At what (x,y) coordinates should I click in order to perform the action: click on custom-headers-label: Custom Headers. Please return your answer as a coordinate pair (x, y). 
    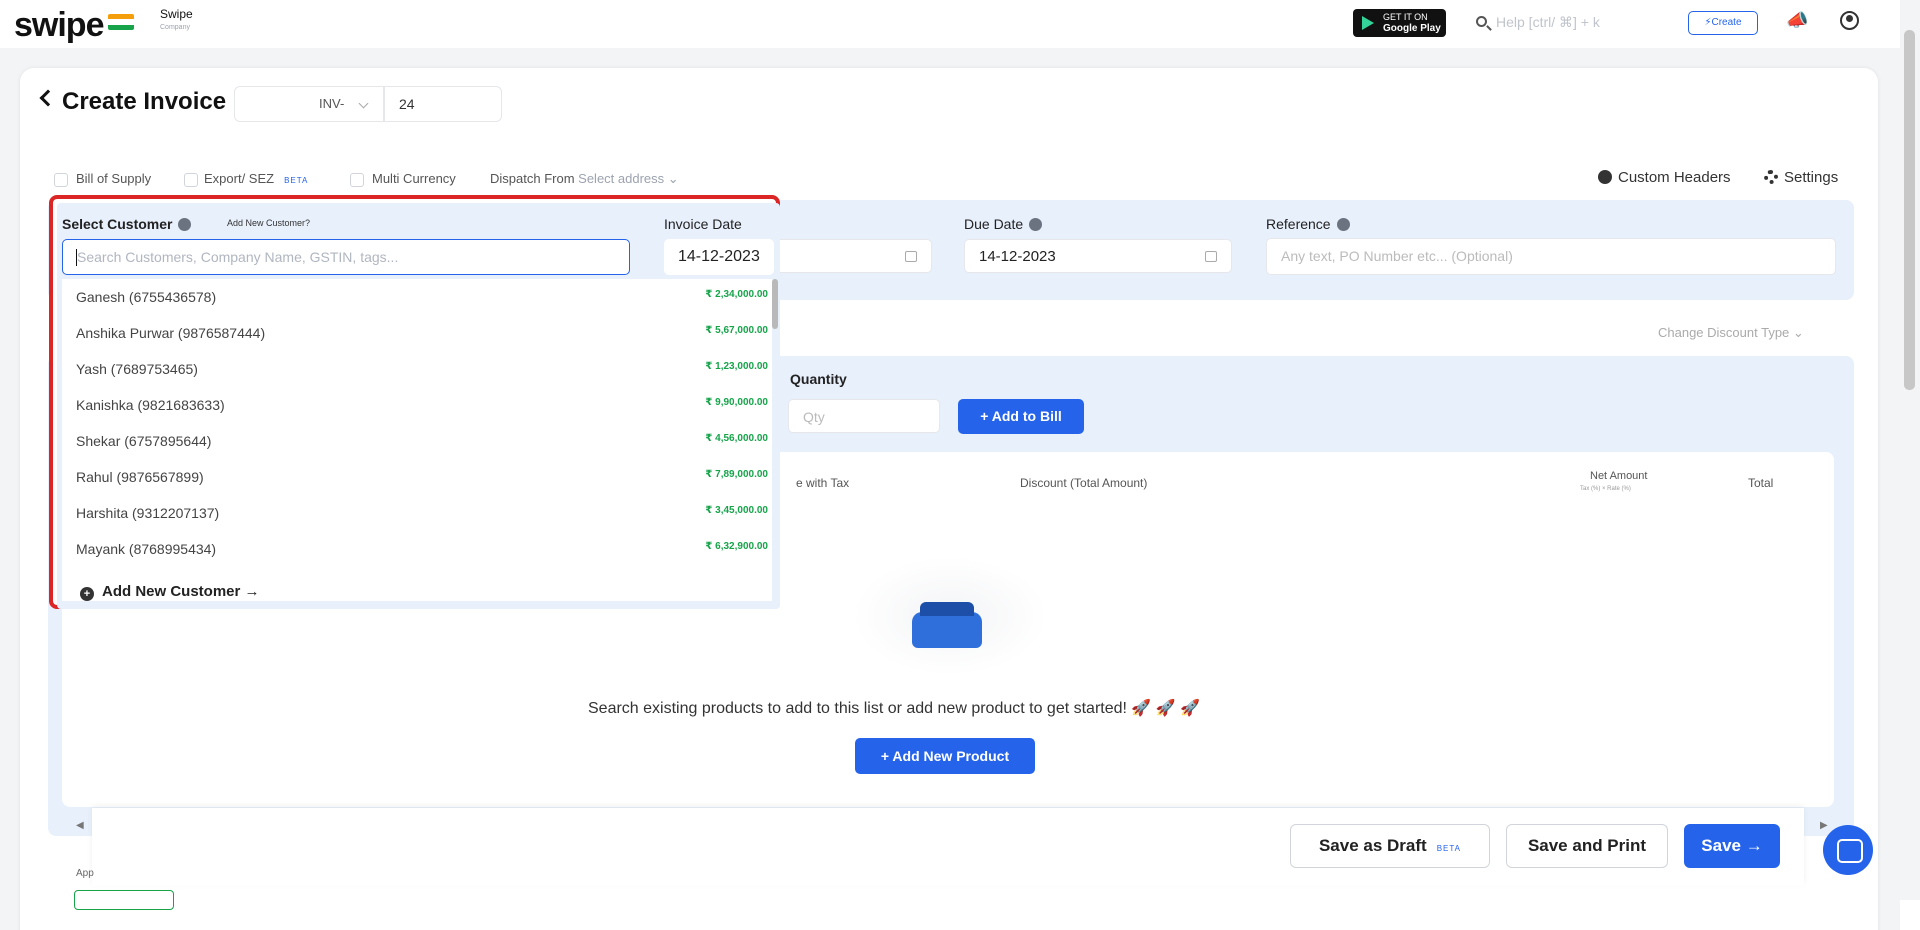
    Looking at the image, I should click on (1674, 177).